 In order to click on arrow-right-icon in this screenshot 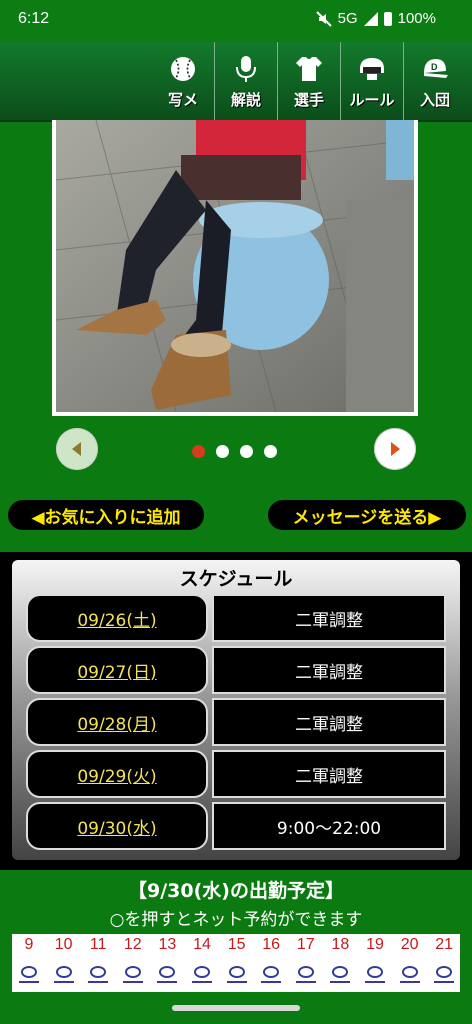, I will do `click(395, 449)`.